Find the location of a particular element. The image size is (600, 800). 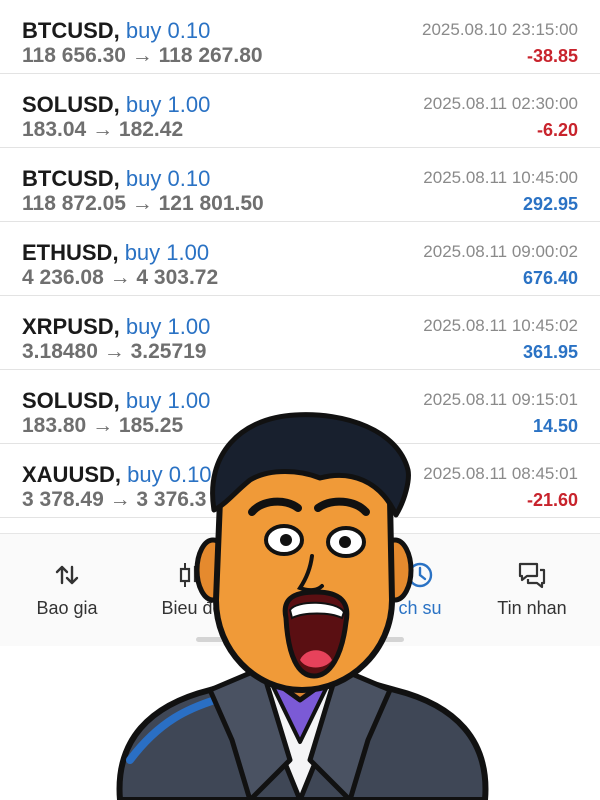

chat-icon is located at coordinates (532, 575).